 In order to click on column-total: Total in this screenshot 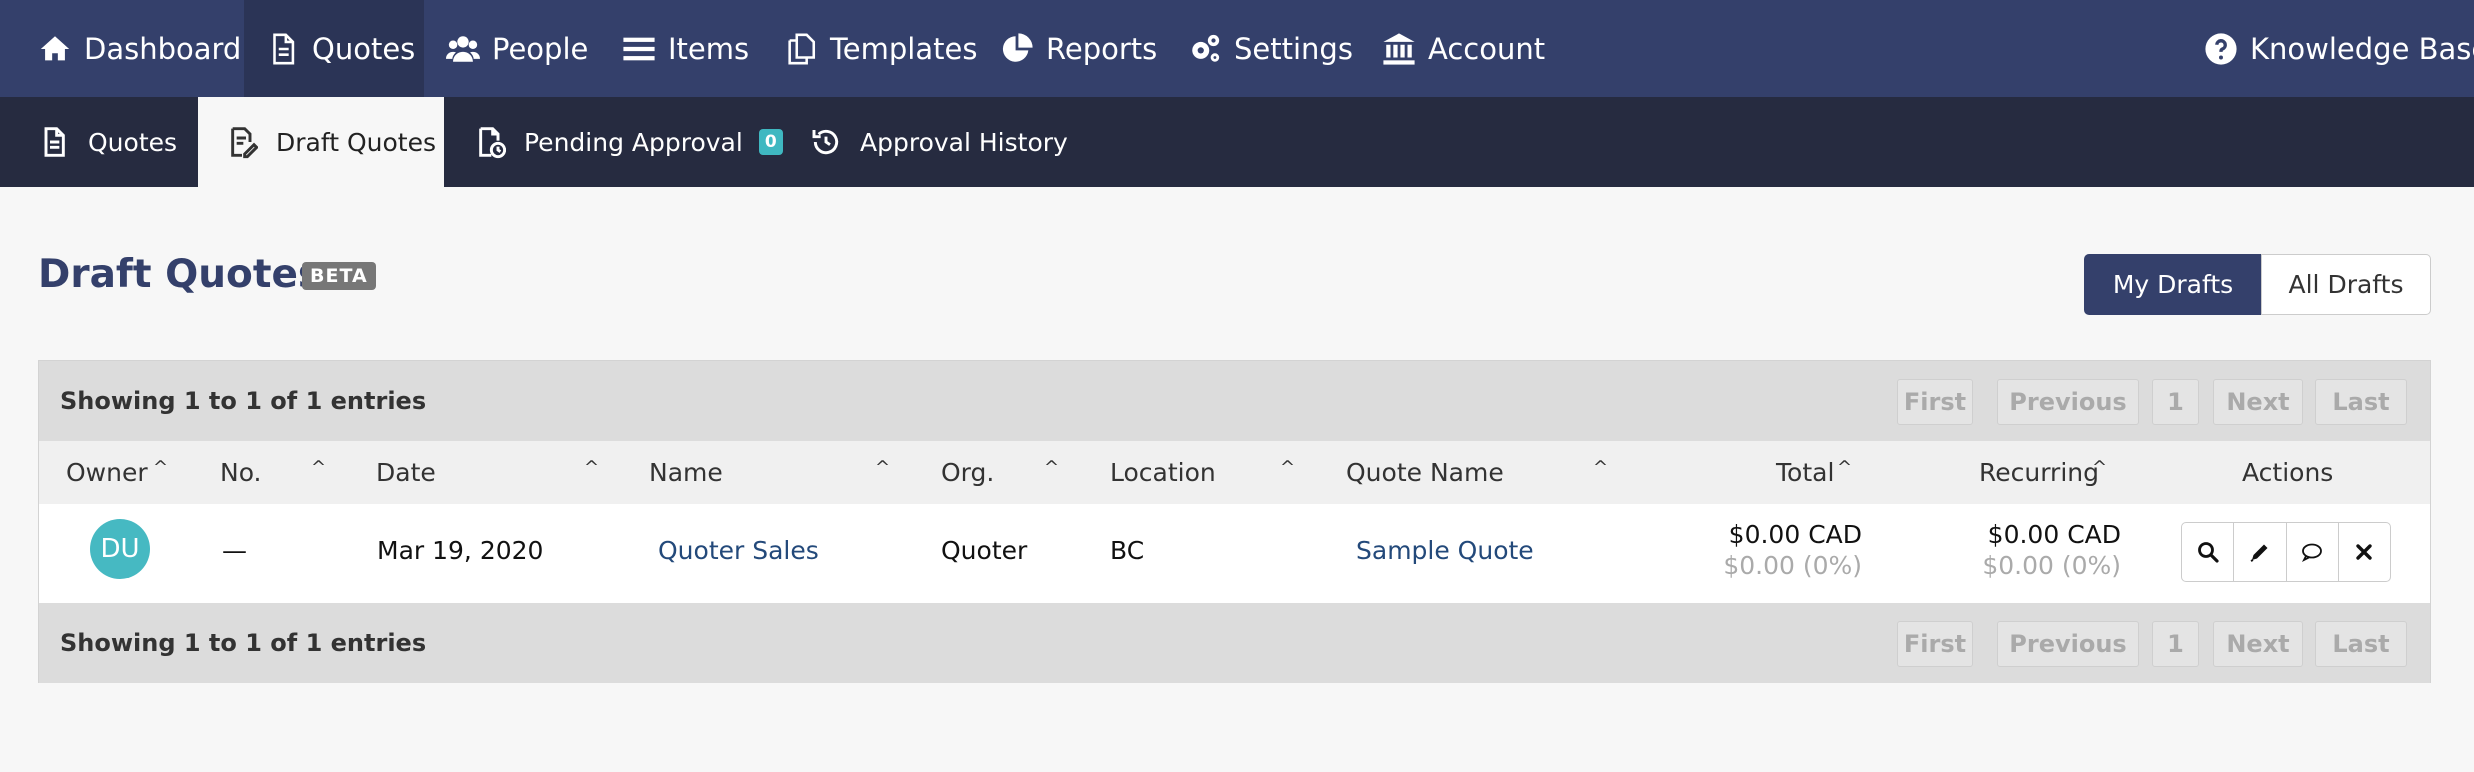, I will do `click(1805, 472)`.